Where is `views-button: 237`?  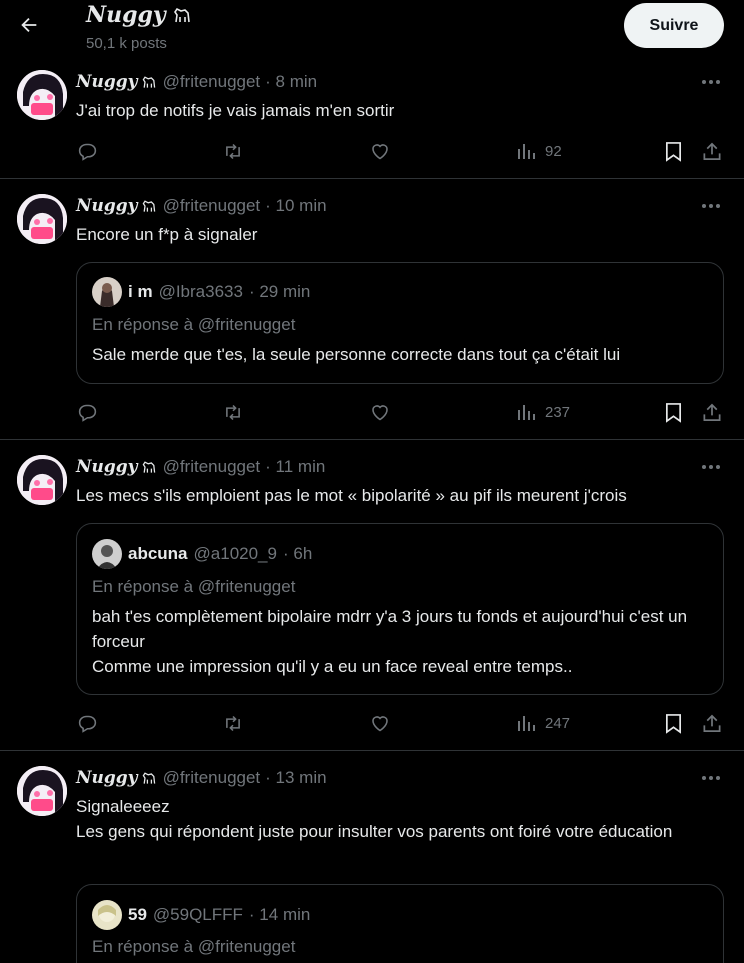
views-button: 237 is located at coordinates (543, 412).